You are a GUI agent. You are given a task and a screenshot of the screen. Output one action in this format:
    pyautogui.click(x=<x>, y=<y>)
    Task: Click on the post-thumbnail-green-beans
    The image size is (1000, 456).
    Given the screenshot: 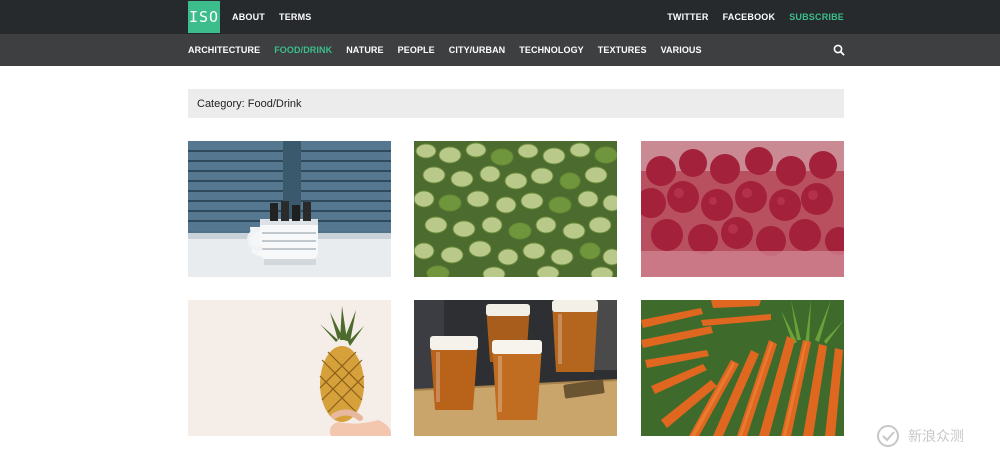 What is the action you would take?
    pyautogui.click(x=515, y=209)
    